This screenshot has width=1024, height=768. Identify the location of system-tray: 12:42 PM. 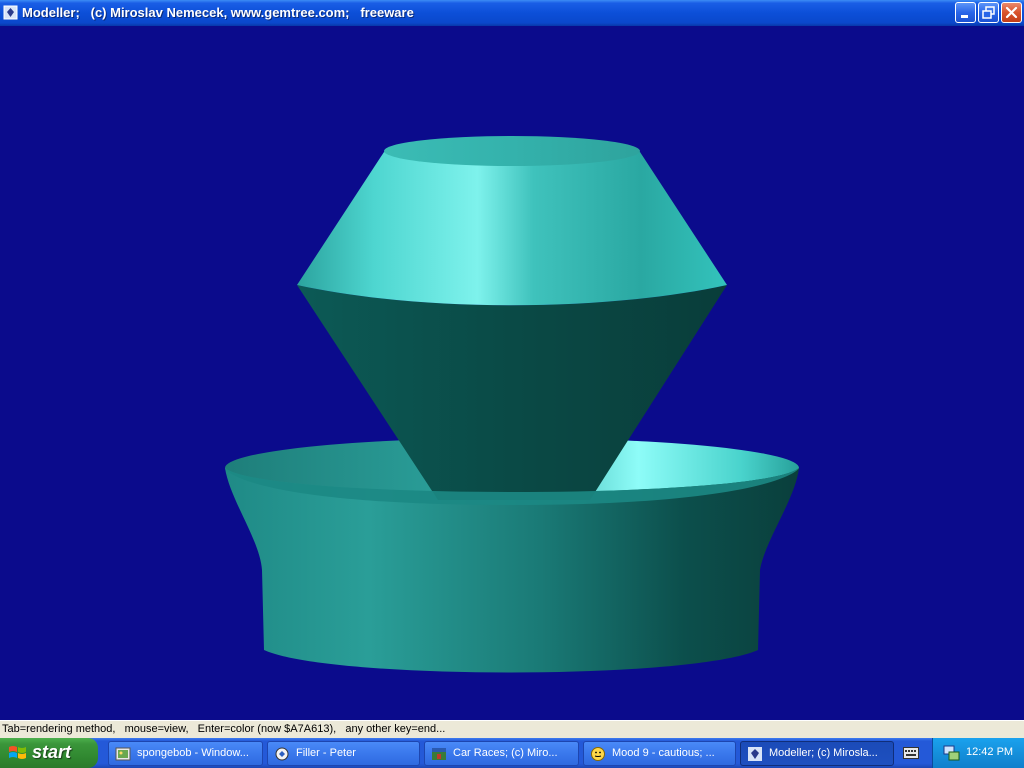
(978, 753).